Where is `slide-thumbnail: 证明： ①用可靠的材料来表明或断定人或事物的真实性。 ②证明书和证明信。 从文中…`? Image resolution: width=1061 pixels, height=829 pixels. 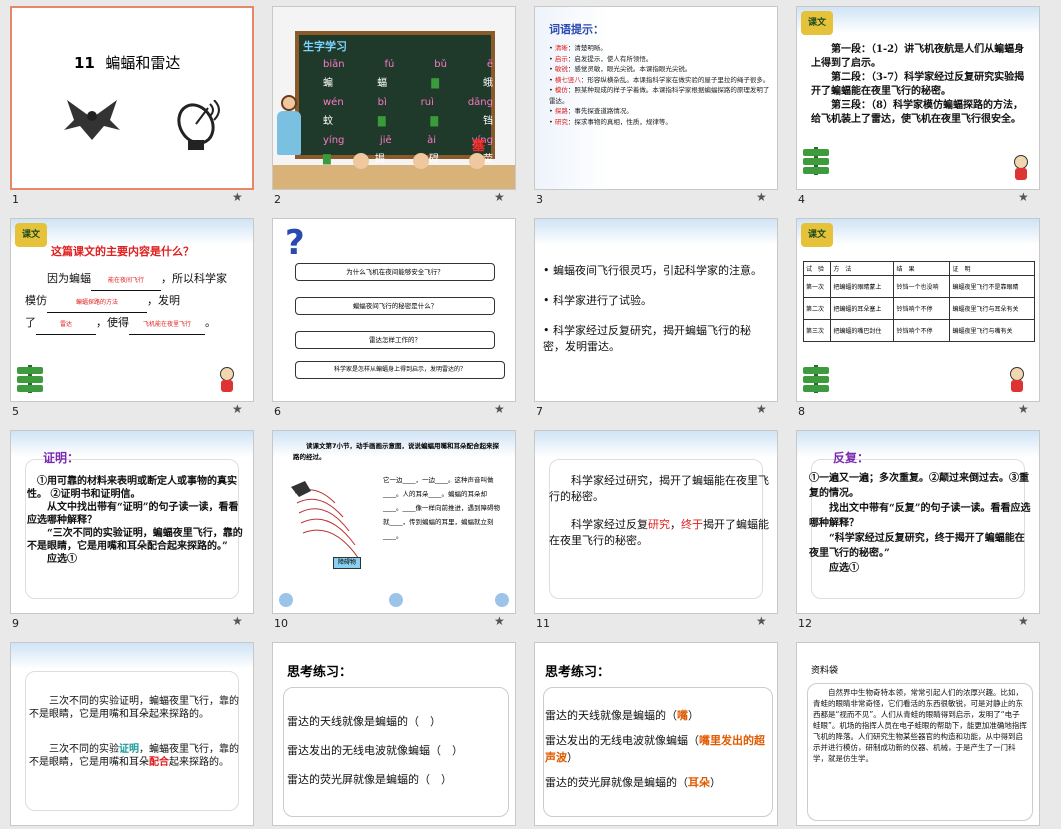
slide-thumbnail: 证明： ①用可靠的材料来表明或断定人或事物的真实性。 ②证明书和证明信。 从文中… is located at coordinates (132, 522).